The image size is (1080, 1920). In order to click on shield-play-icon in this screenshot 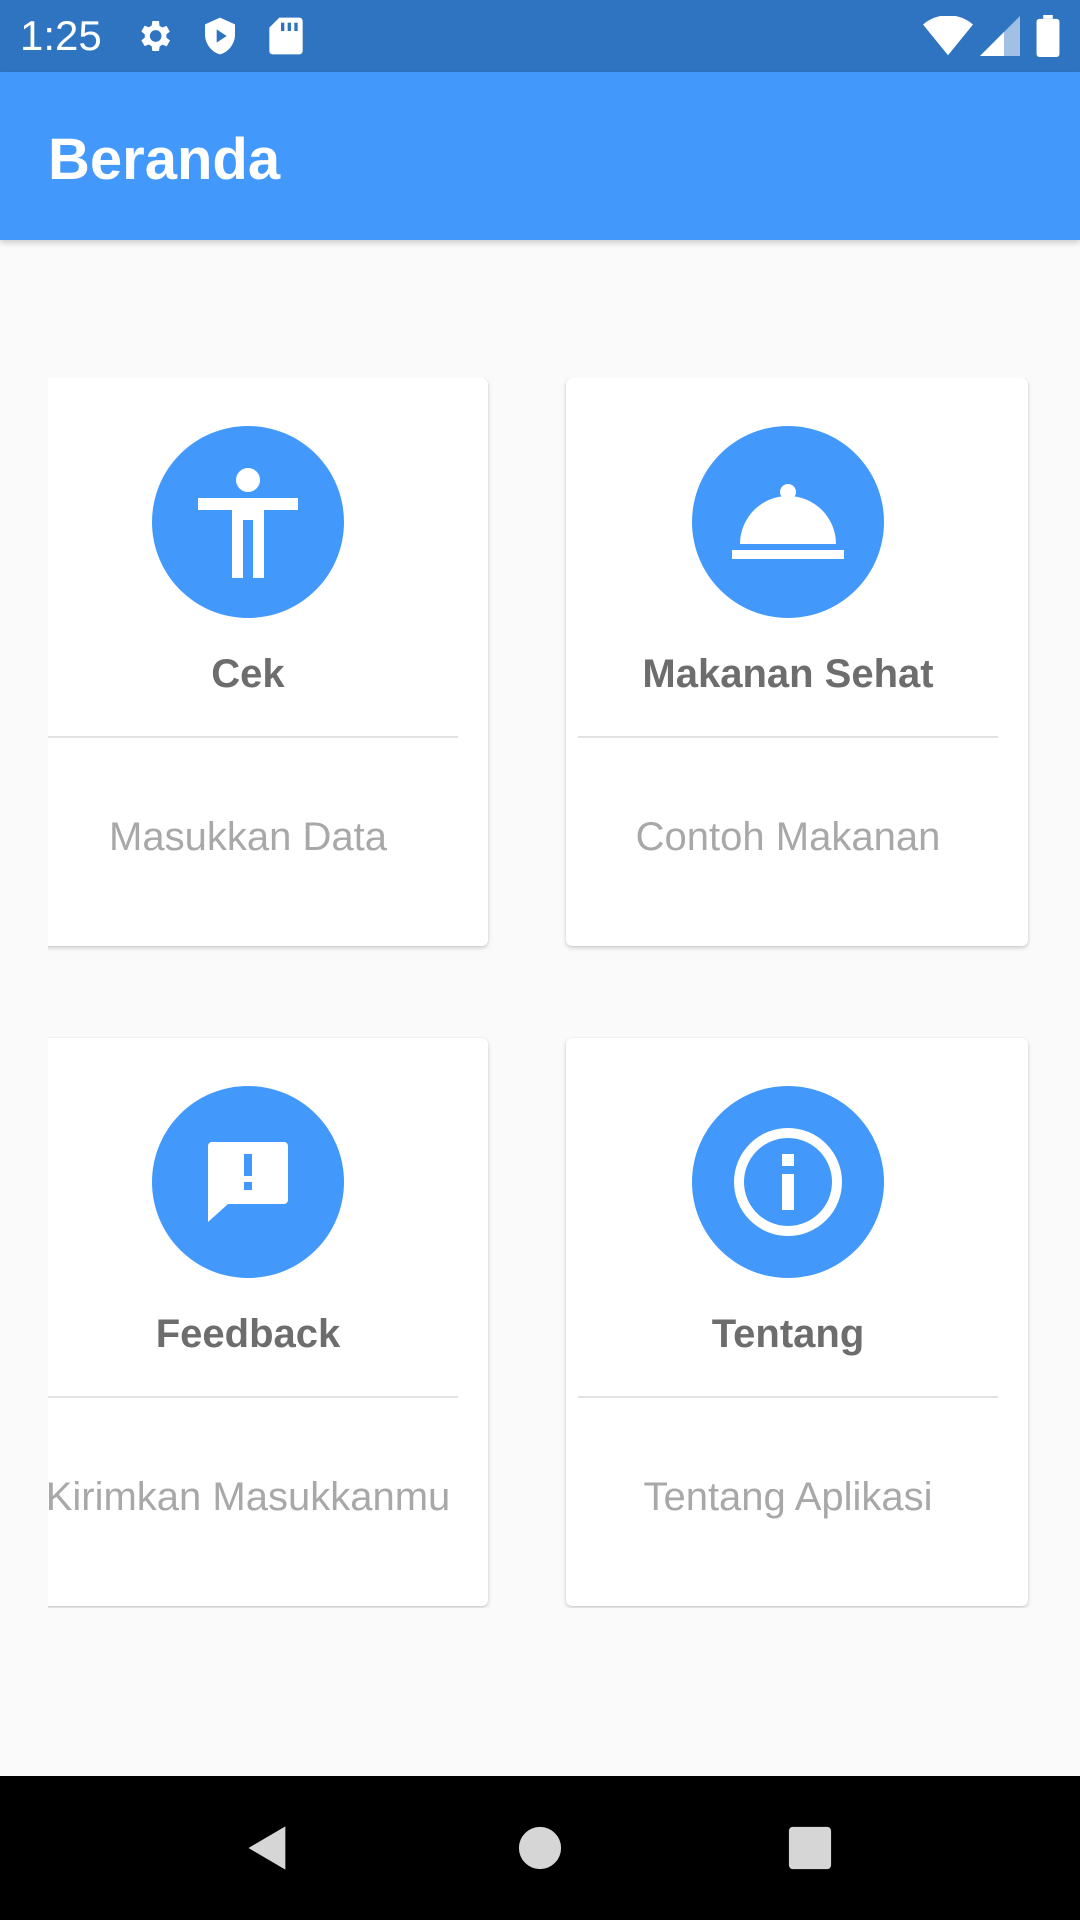, I will do `click(220, 36)`.